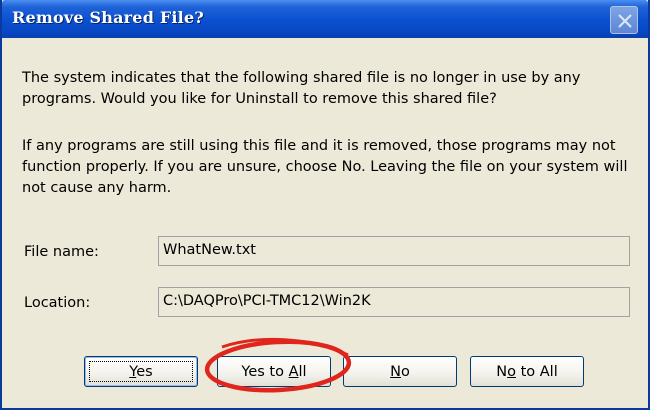  I want to click on location-label: Location:, so click(57, 303).